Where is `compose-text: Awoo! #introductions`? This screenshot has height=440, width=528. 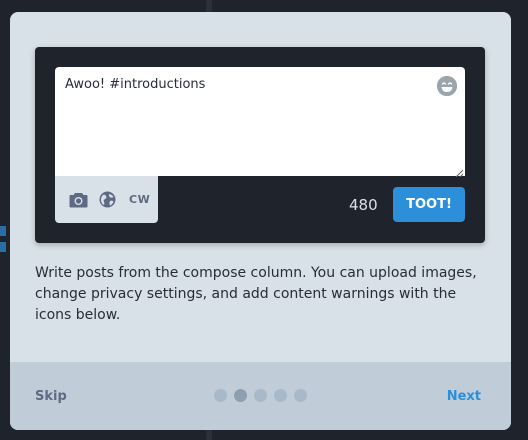 compose-text: Awoo! #introductions is located at coordinates (135, 84).